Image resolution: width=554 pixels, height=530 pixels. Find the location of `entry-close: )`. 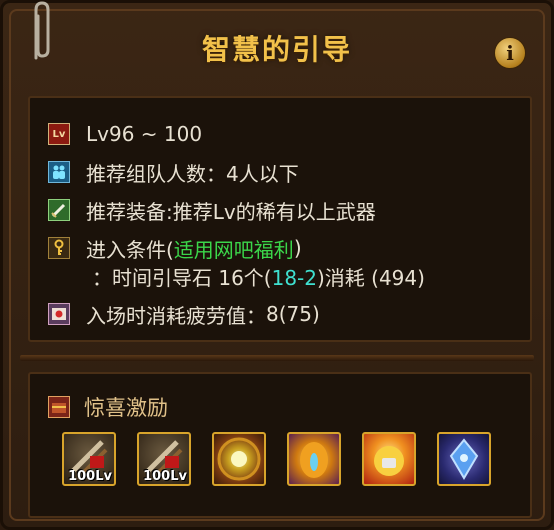

entry-close: ) is located at coordinates (297, 248).